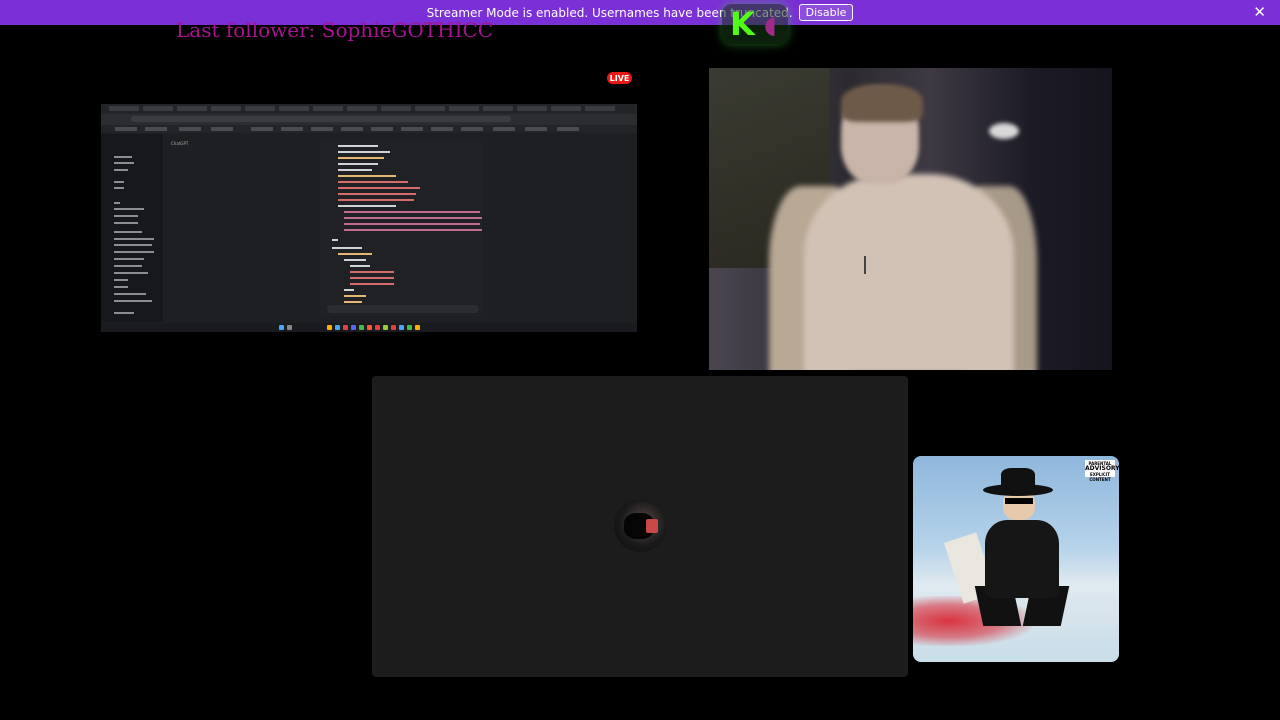 This screenshot has width=1280, height=720. What do you see at coordinates (1100, 477) in the screenshot?
I see `advisory-bottom: EXPLICIT CONTENT` at bounding box center [1100, 477].